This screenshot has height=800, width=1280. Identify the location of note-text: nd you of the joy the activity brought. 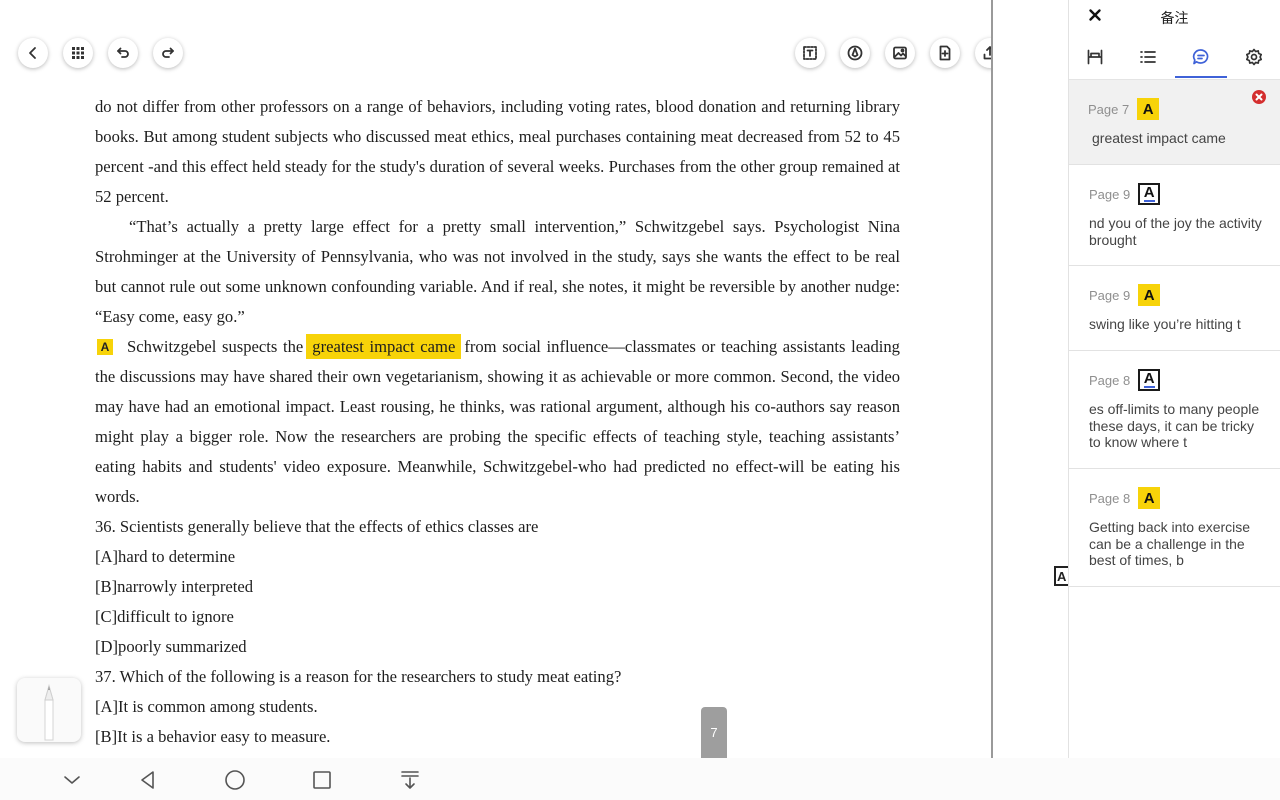
(1175, 231).